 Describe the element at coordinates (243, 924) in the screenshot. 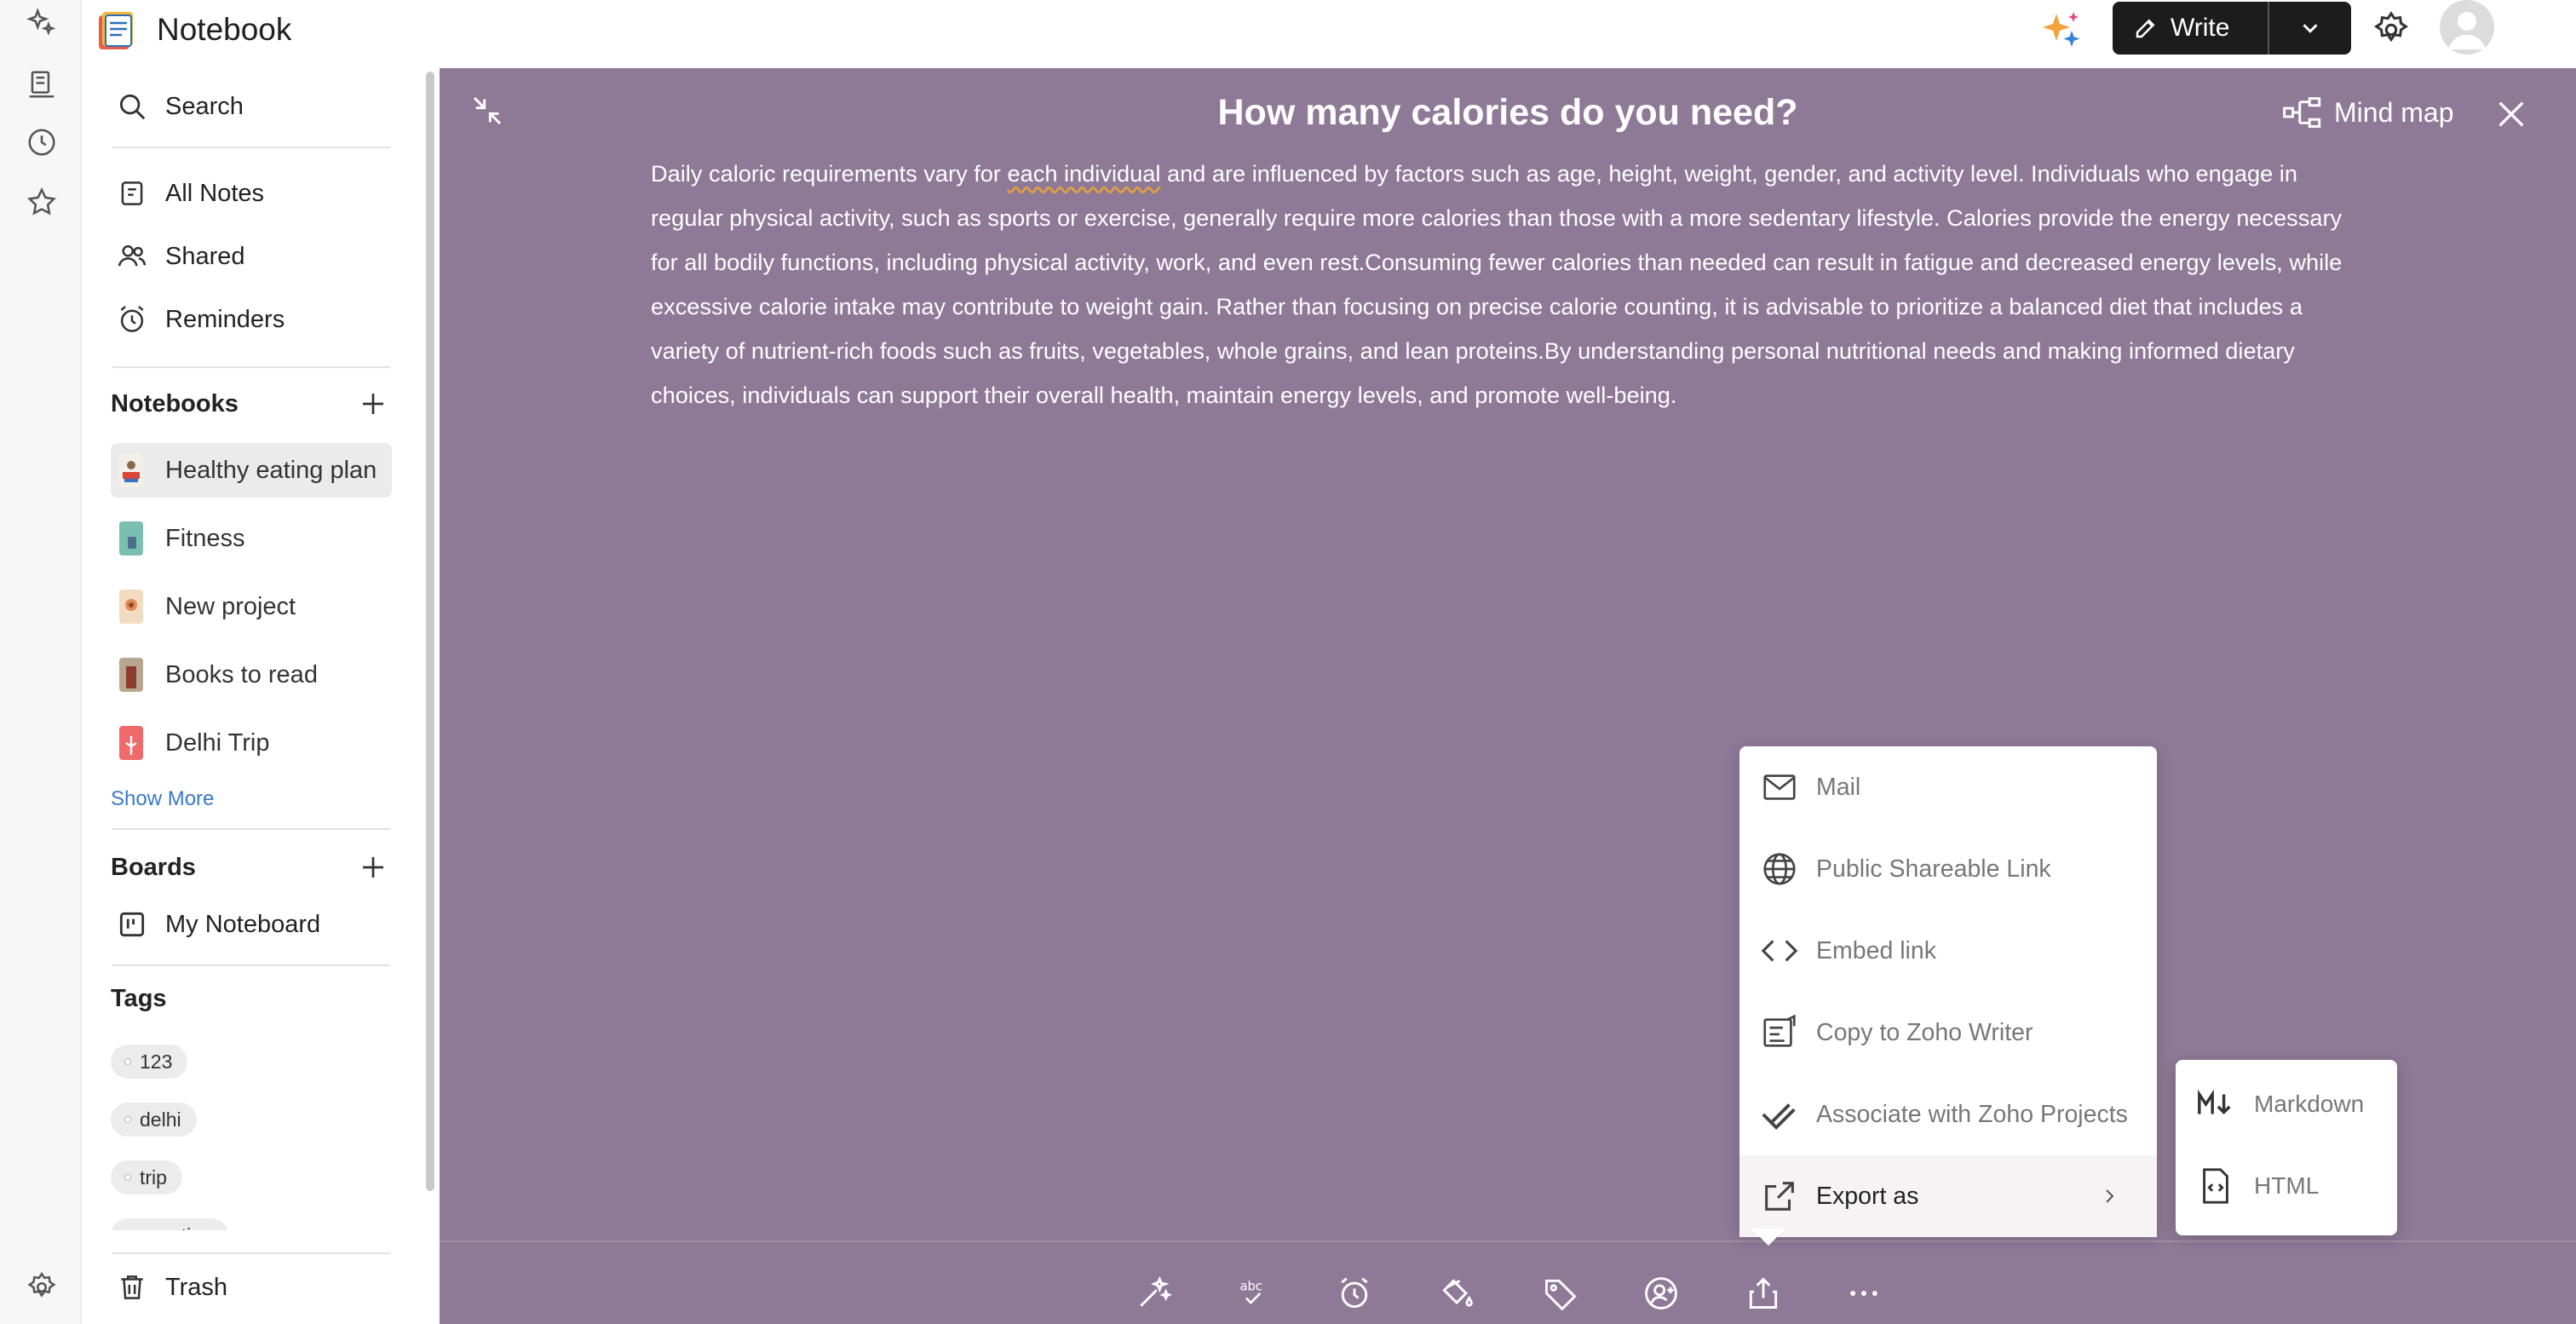

I see `board-label: My Noteboard` at that location.